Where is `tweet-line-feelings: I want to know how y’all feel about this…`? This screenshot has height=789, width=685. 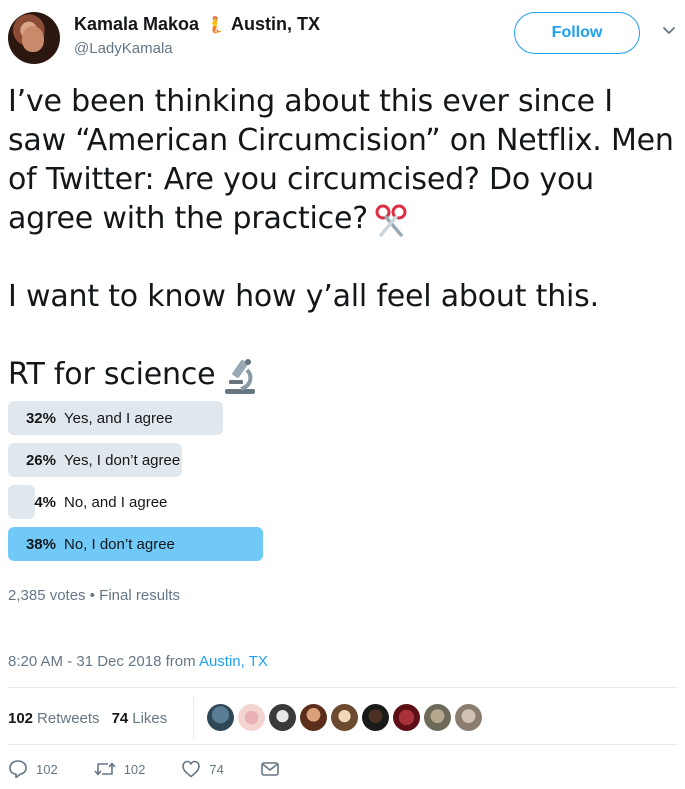 tweet-line-feelings: I want to know how y’all feel about this… is located at coordinates (303, 296).